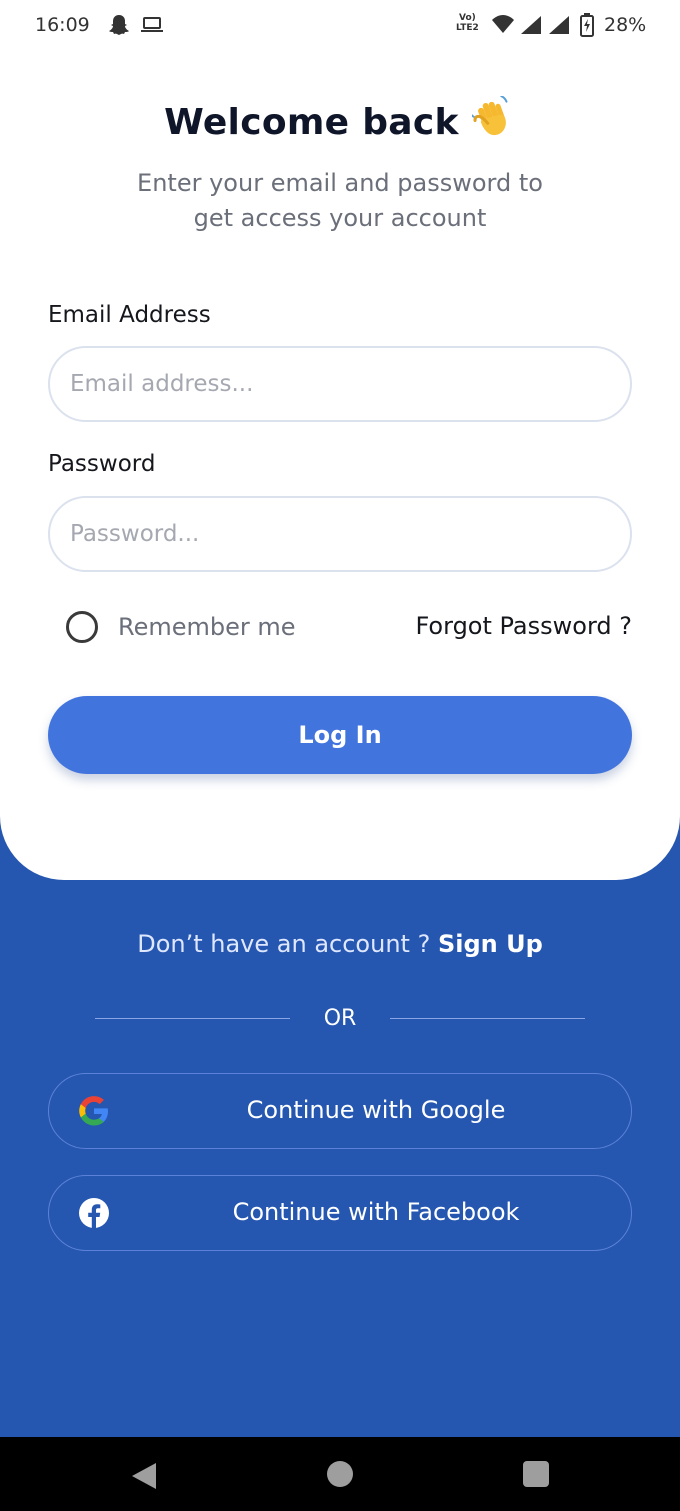 The image size is (680, 1511). What do you see at coordinates (587, 25) in the screenshot?
I see `battery-charging-icon` at bounding box center [587, 25].